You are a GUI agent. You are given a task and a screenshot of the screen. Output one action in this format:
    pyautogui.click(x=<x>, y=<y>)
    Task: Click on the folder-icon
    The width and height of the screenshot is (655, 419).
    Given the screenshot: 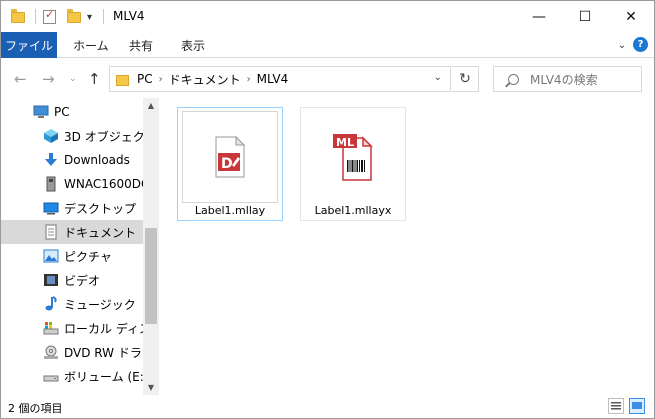 What is the action you would take?
    pyautogui.click(x=18, y=17)
    